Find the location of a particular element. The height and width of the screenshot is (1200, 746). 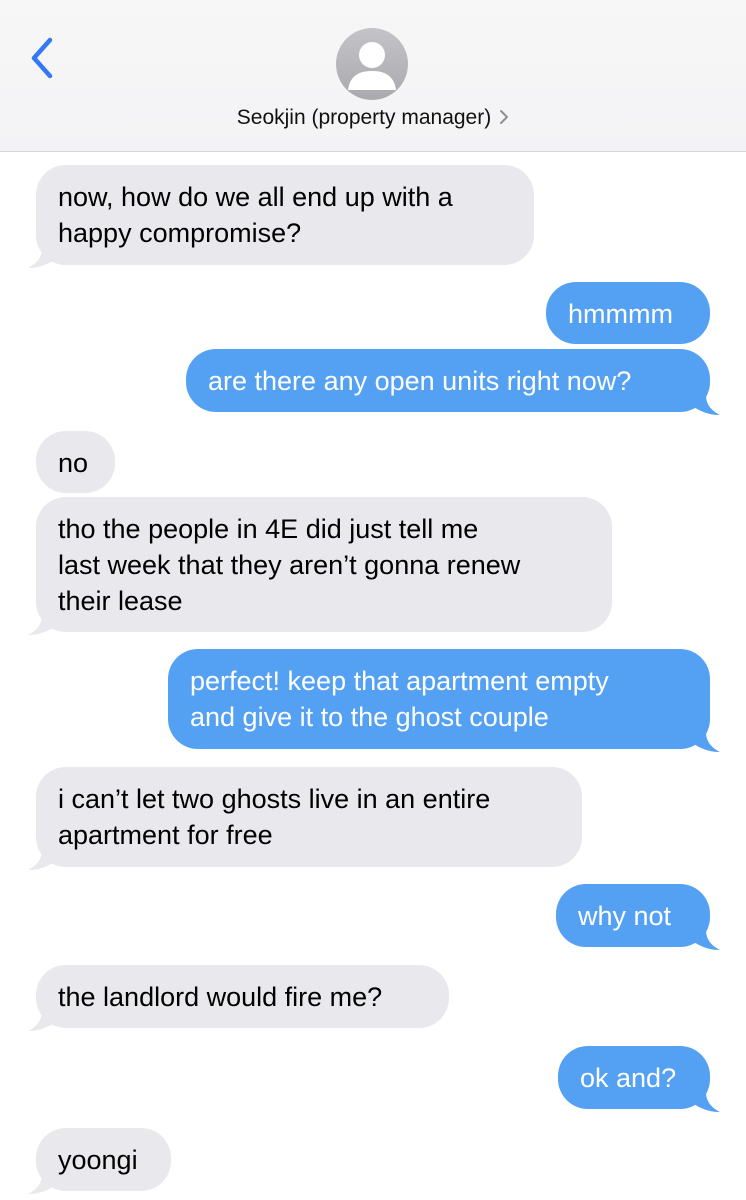

chevron-left-icon is located at coordinates (42, 58).